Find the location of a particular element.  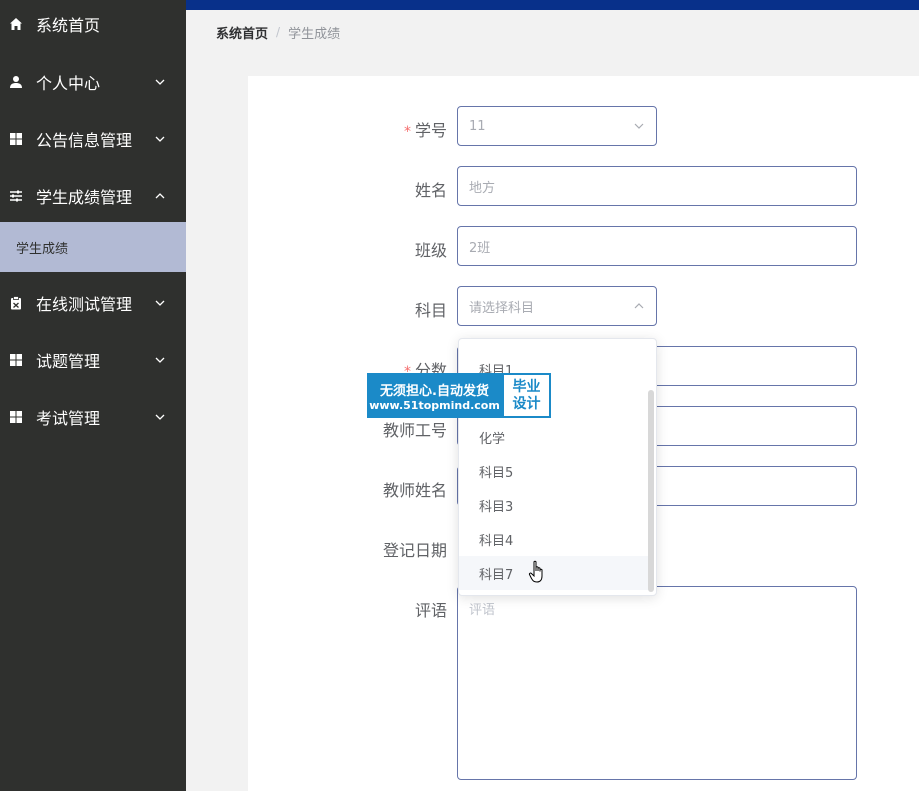

sidebar-item-question-management: 试题管理 is located at coordinates (93, 359).